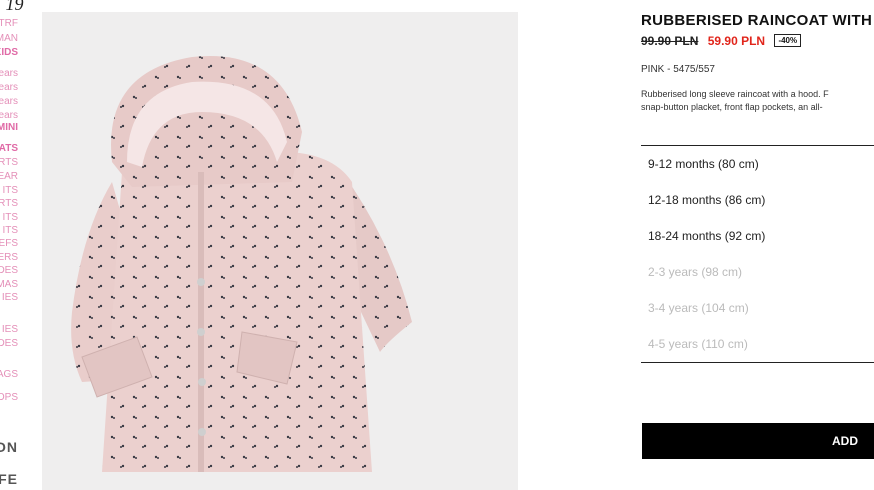  What do you see at coordinates (9, 149) in the screenshot?
I see `menu-item-coats: ATS` at bounding box center [9, 149].